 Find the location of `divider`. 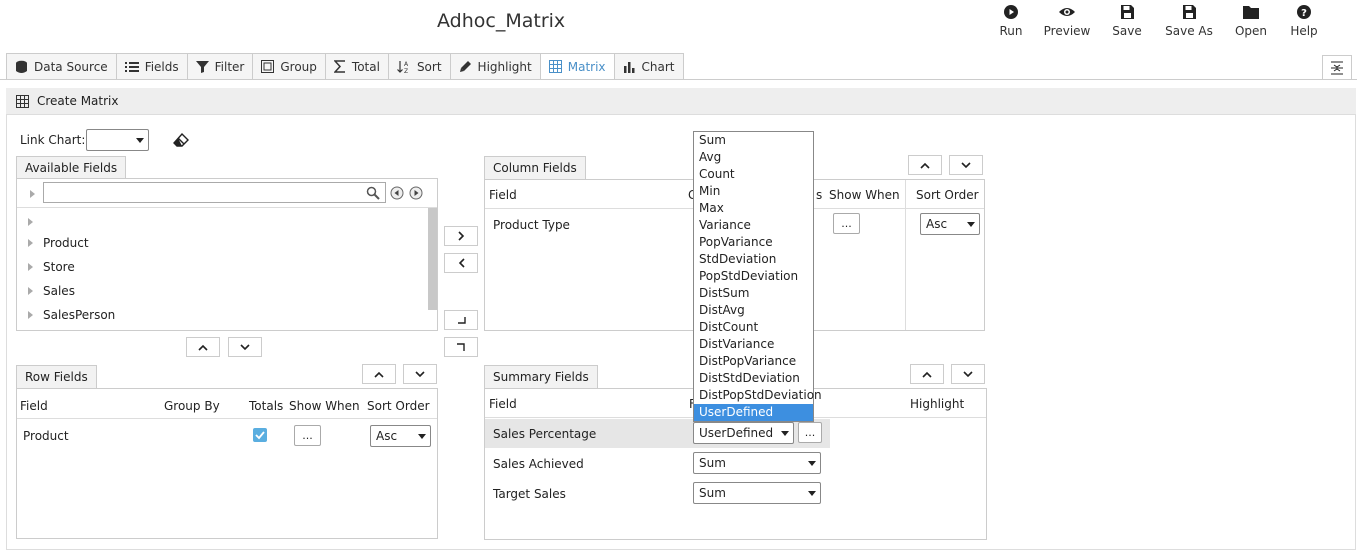

divider is located at coordinates (227, 418).